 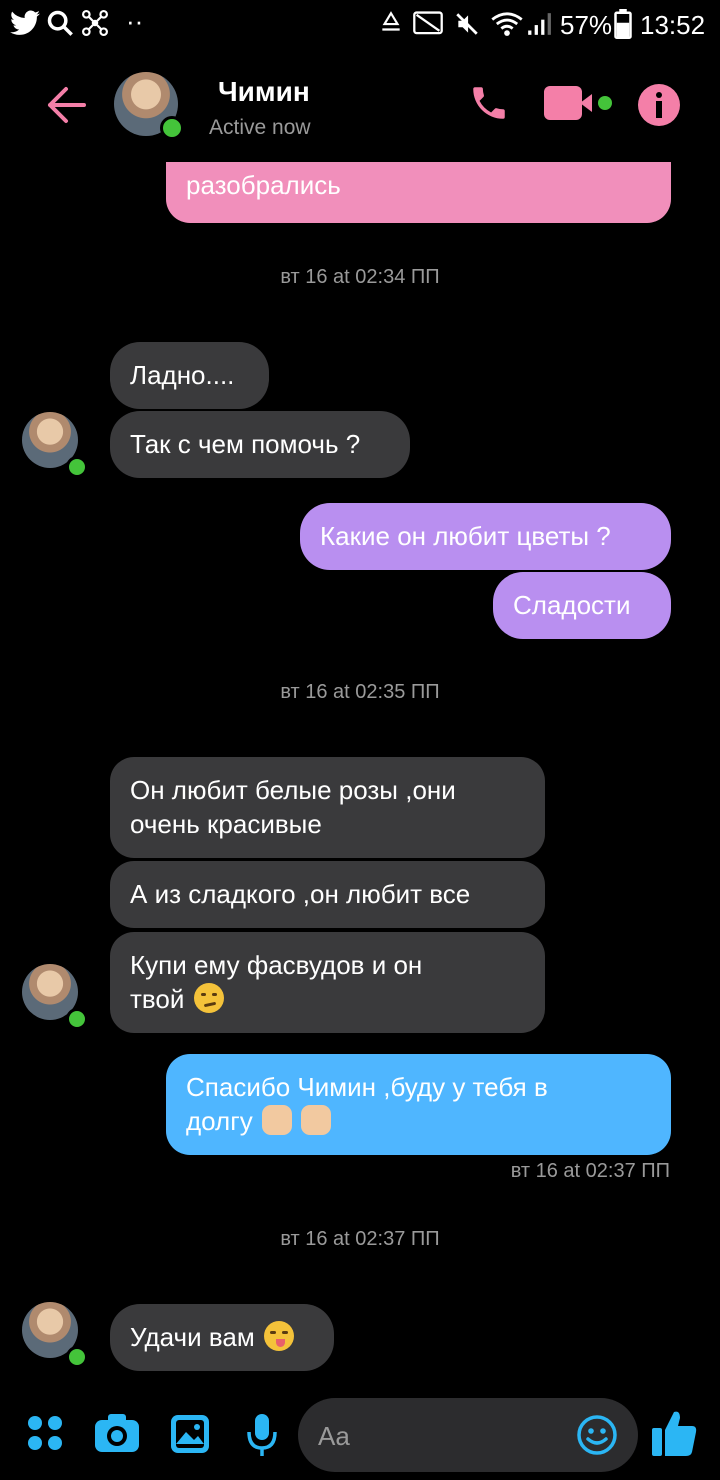 What do you see at coordinates (245, 444) in the screenshot?
I see `message-text: Так с чем помочь ?` at bounding box center [245, 444].